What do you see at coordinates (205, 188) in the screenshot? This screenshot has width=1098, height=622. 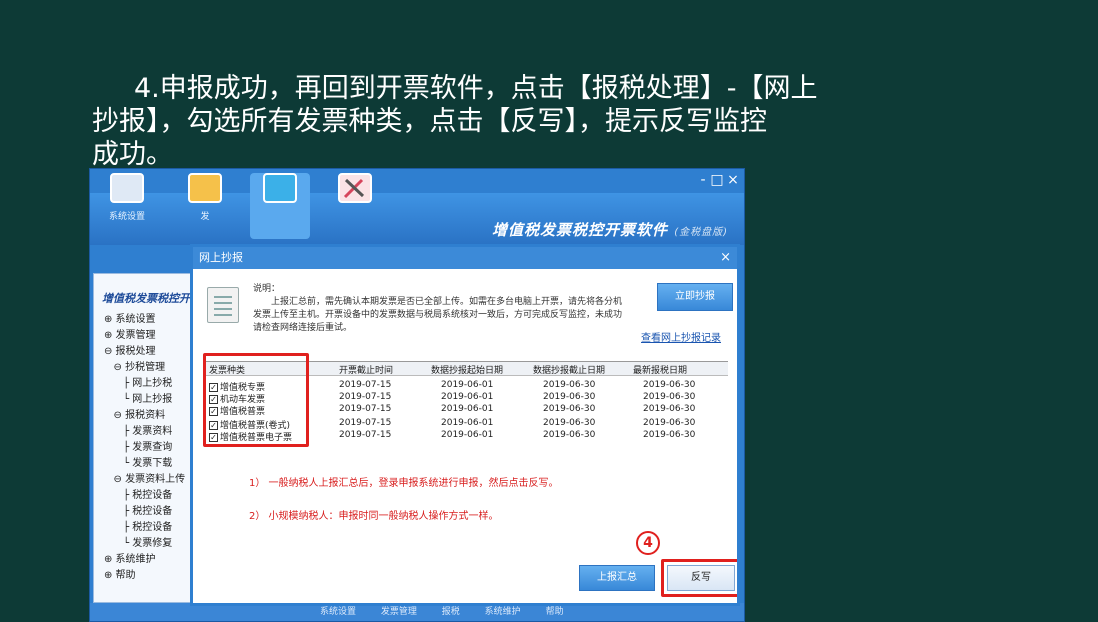 I see `folder-icon` at bounding box center [205, 188].